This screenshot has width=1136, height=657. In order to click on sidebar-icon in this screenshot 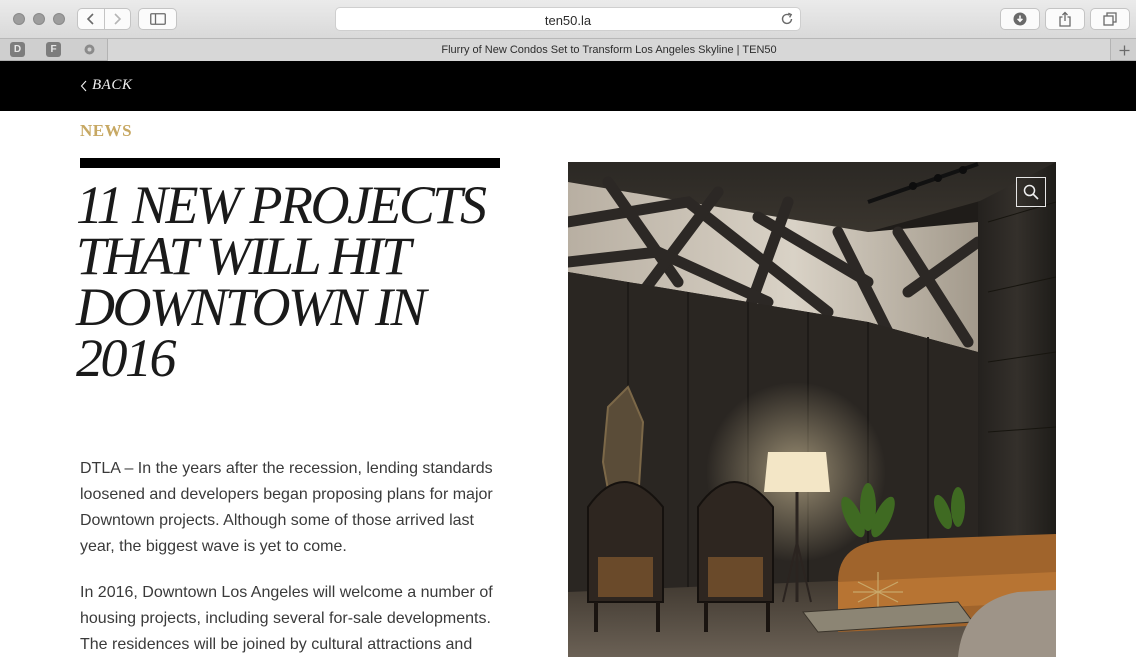, I will do `click(157, 19)`.